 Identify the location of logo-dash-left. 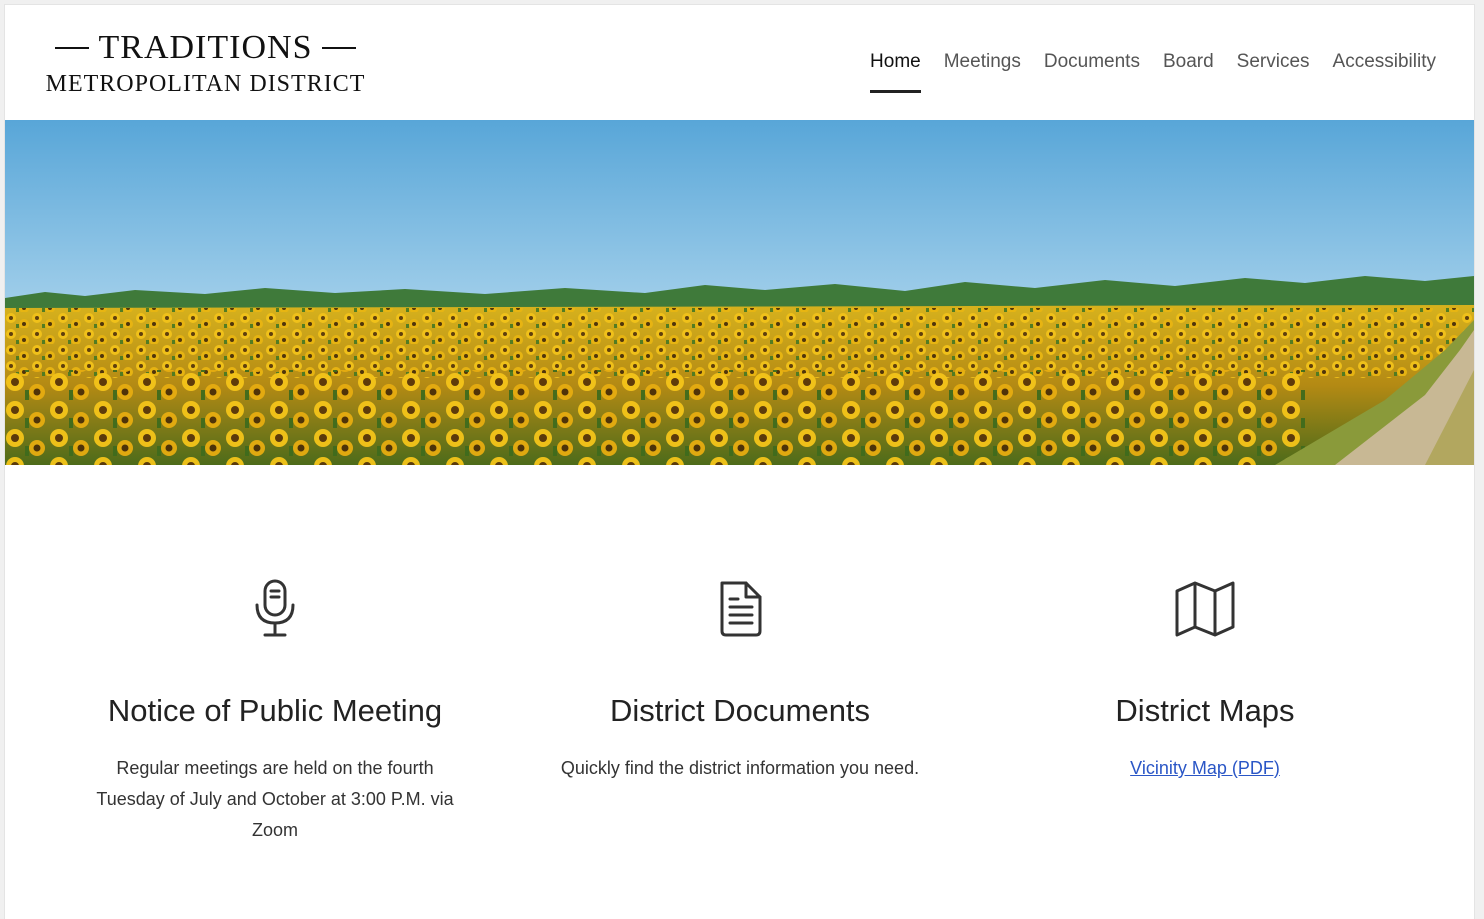
(71, 48).